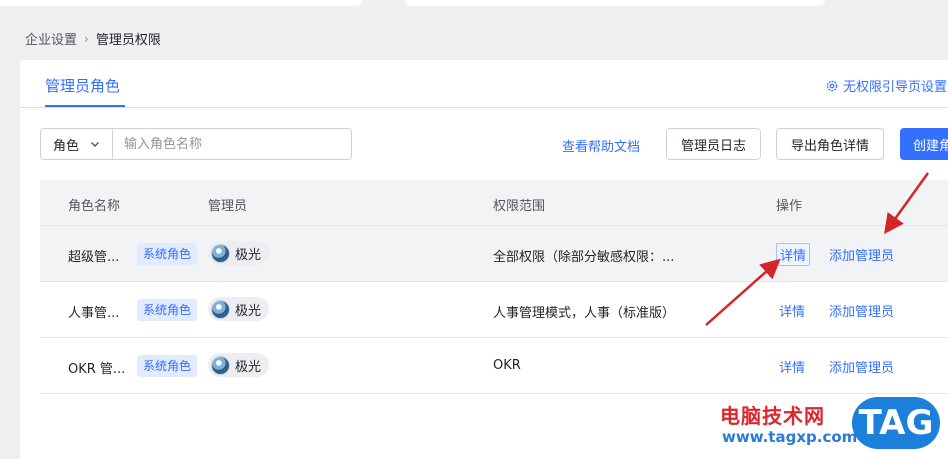  Describe the element at coordinates (713, 144) in the screenshot. I see `admin-log-button: 管理员日志` at that location.